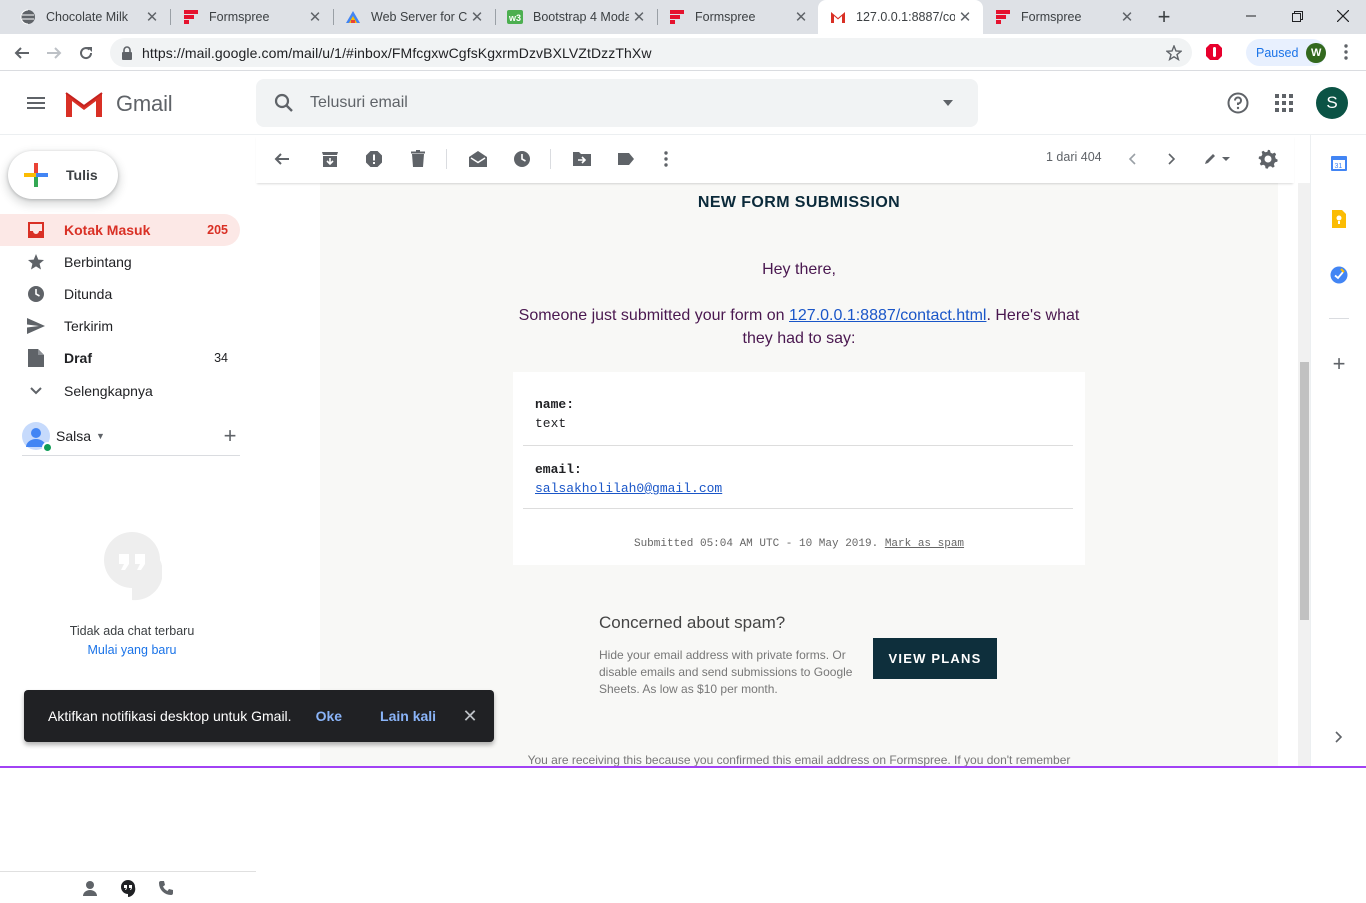 This screenshot has width=1366, height=903. Describe the element at coordinates (1343, 16) in the screenshot. I see `close-window-button` at that location.